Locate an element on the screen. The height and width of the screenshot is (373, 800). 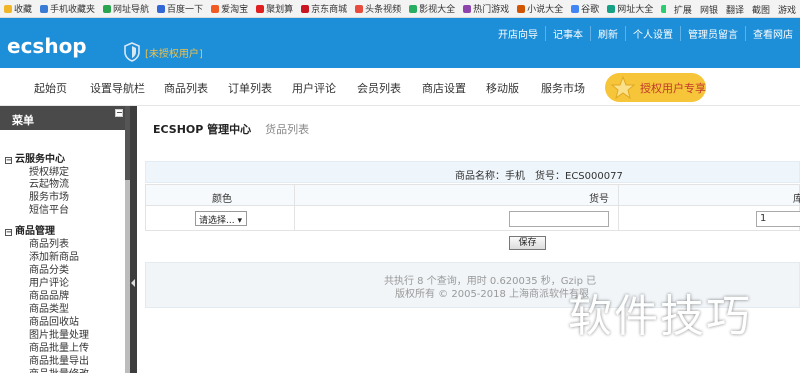
sidebar-header: 菜单 − is located at coordinates (62, 118).